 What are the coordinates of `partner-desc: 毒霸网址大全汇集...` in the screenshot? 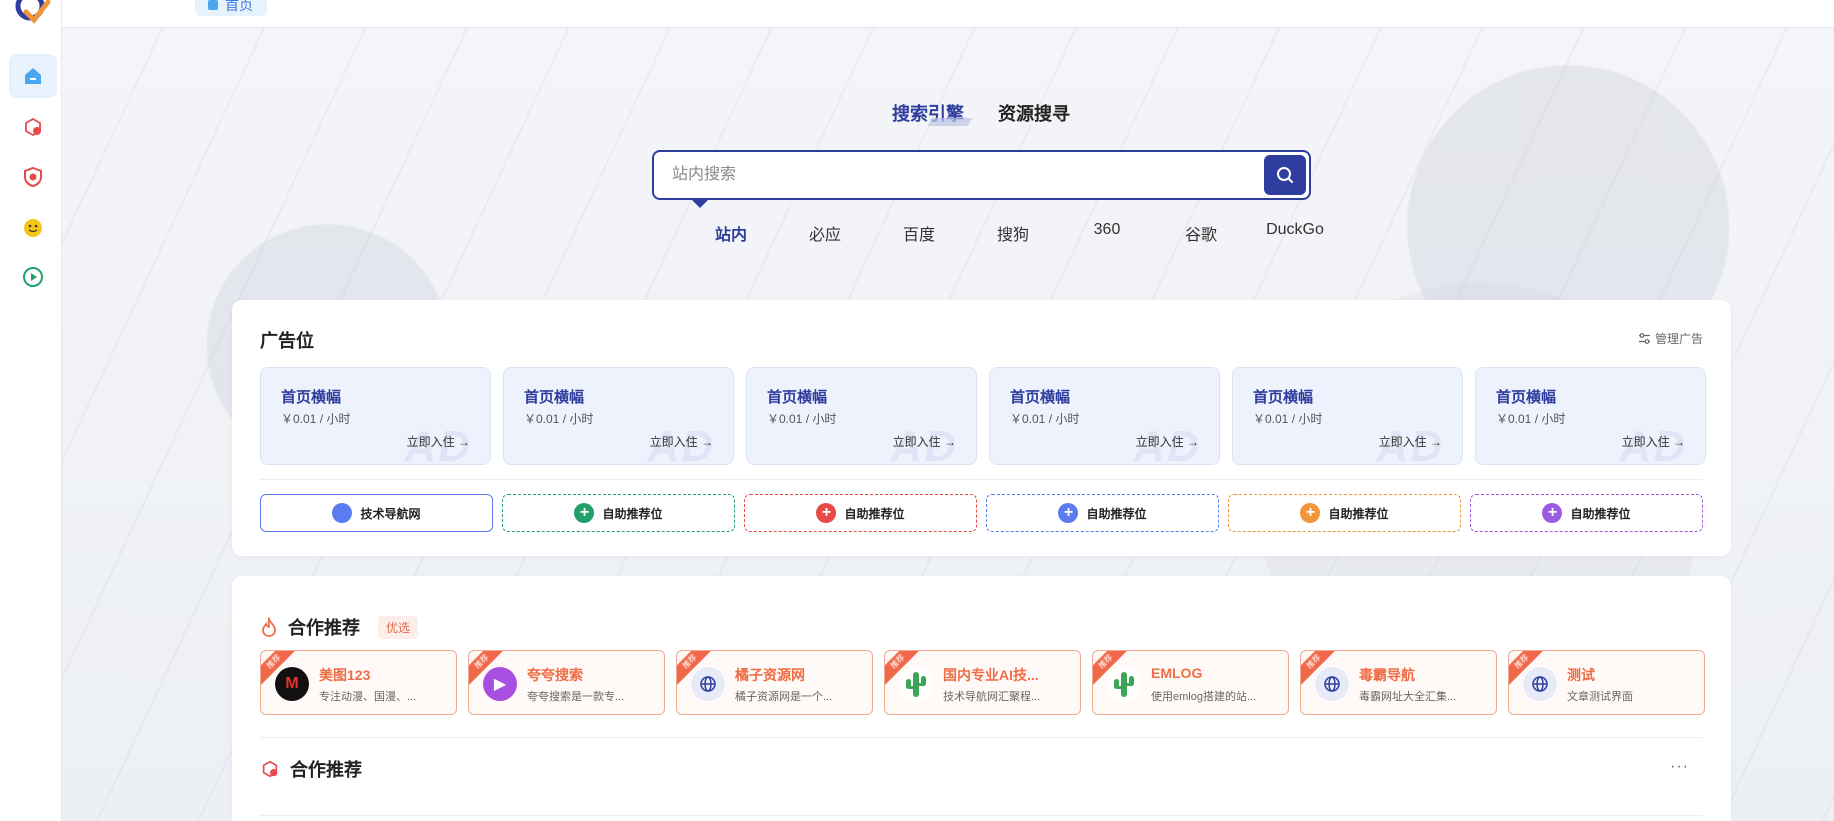 It's located at (1408, 697).